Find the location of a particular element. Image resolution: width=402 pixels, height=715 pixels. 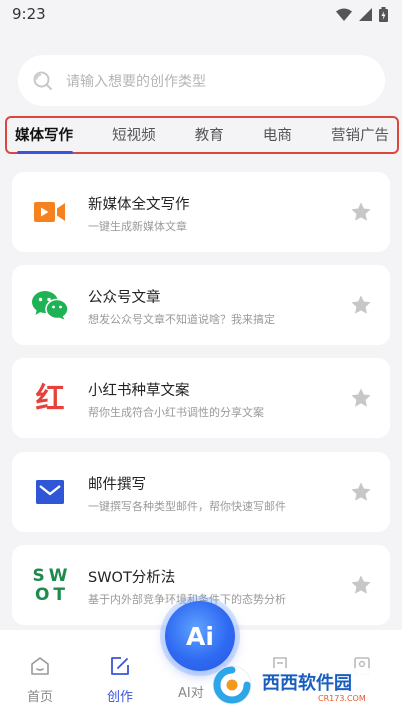

active-tab-indicator is located at coordinates (45, 152).